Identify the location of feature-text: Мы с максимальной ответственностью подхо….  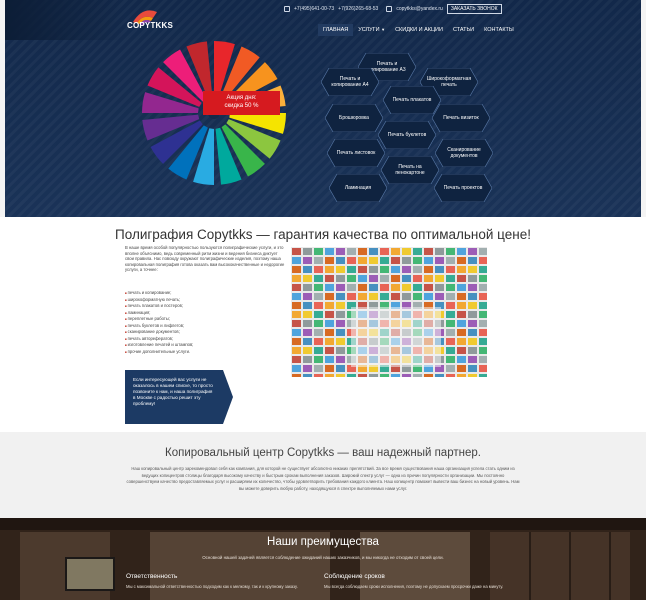
(212, 586).